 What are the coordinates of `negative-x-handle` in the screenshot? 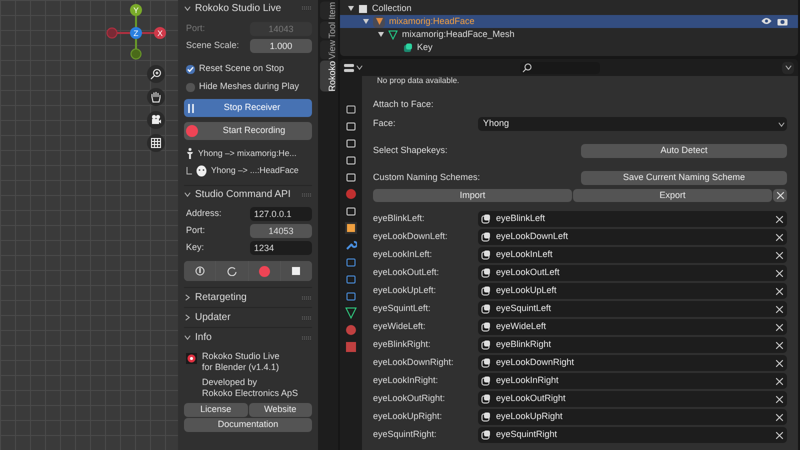 It's located at (118, 33).